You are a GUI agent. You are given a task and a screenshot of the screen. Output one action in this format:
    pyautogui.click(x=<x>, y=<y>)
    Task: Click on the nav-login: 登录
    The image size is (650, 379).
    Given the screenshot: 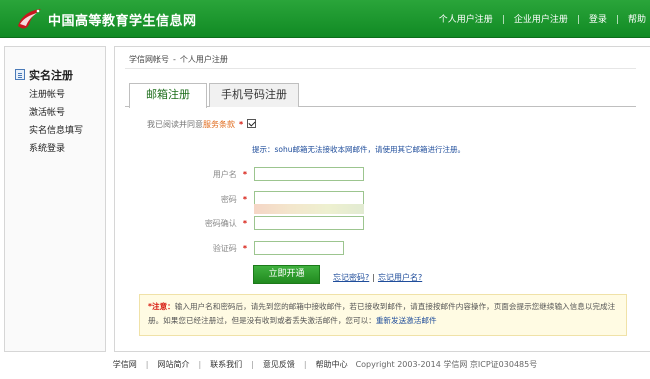 What is the action you would take?
    pyautogui.click(x=598, y=20)
    